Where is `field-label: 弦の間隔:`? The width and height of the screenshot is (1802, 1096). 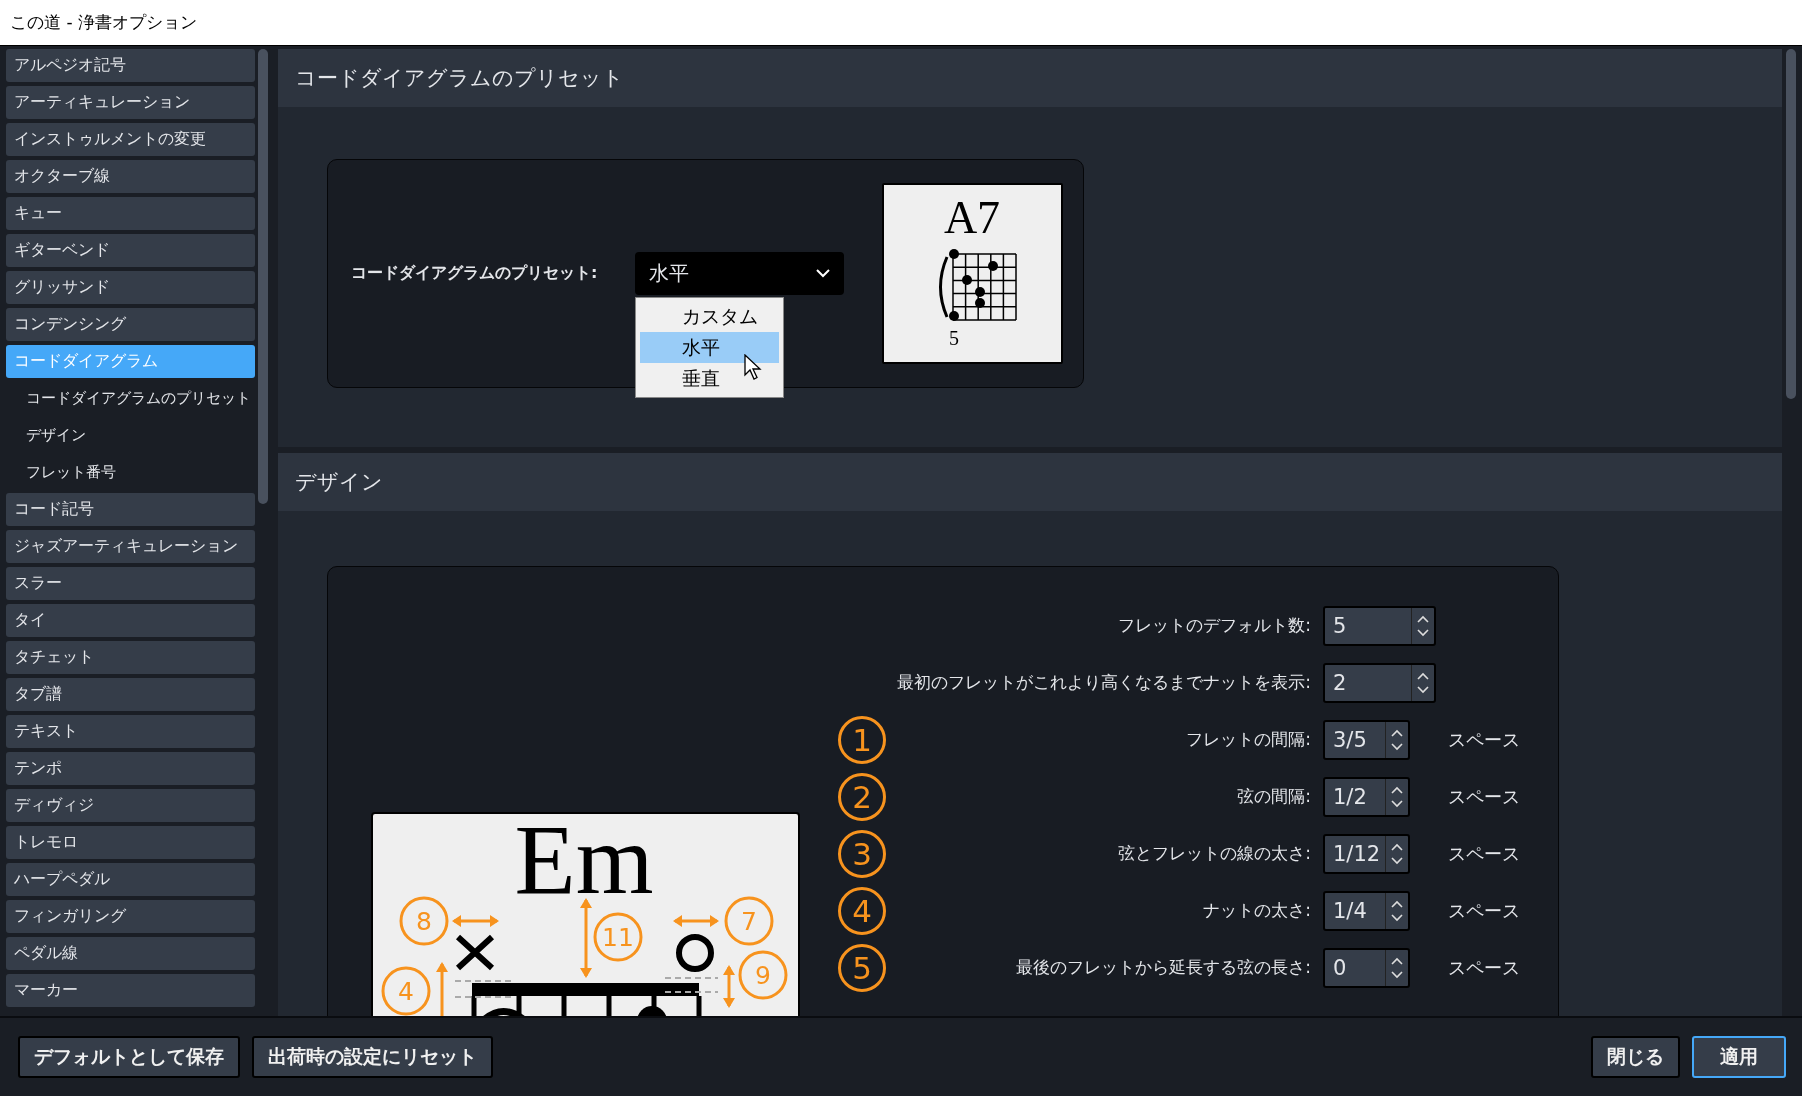
field-label: 弦の間隔: is located at coordinates (1273, 796).